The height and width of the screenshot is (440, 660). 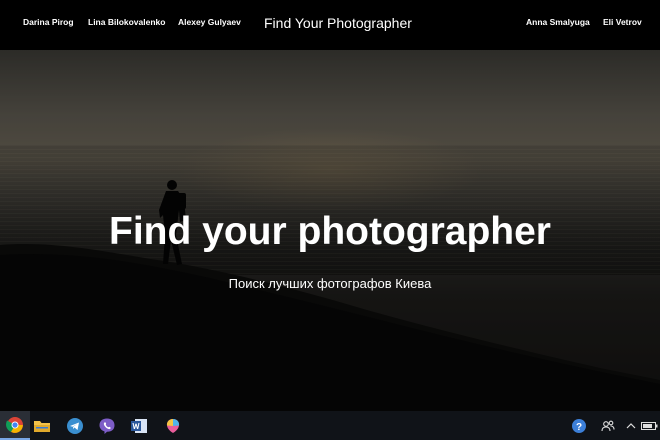 What do you see at coordinates (631, 425) in the screenshot?
I see `chevron-up-icon` at bounding box center [631, 425].